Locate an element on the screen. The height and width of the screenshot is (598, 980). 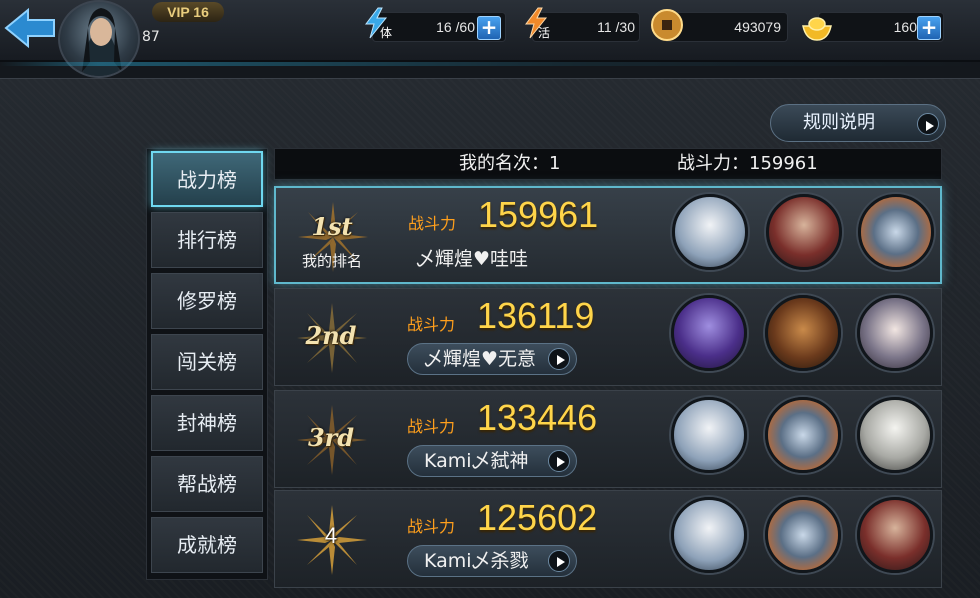
rank-place: 4 is located at coordinates (331, 535).